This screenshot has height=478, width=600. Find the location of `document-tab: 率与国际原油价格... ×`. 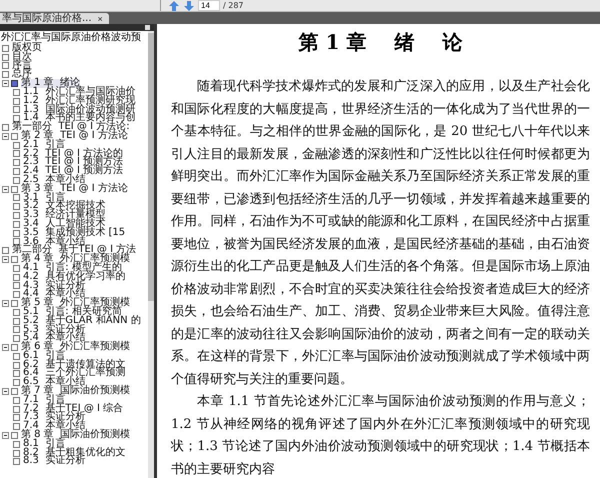

document-tab: 率与国际原油价格... × is located at coordinates (54, 18).